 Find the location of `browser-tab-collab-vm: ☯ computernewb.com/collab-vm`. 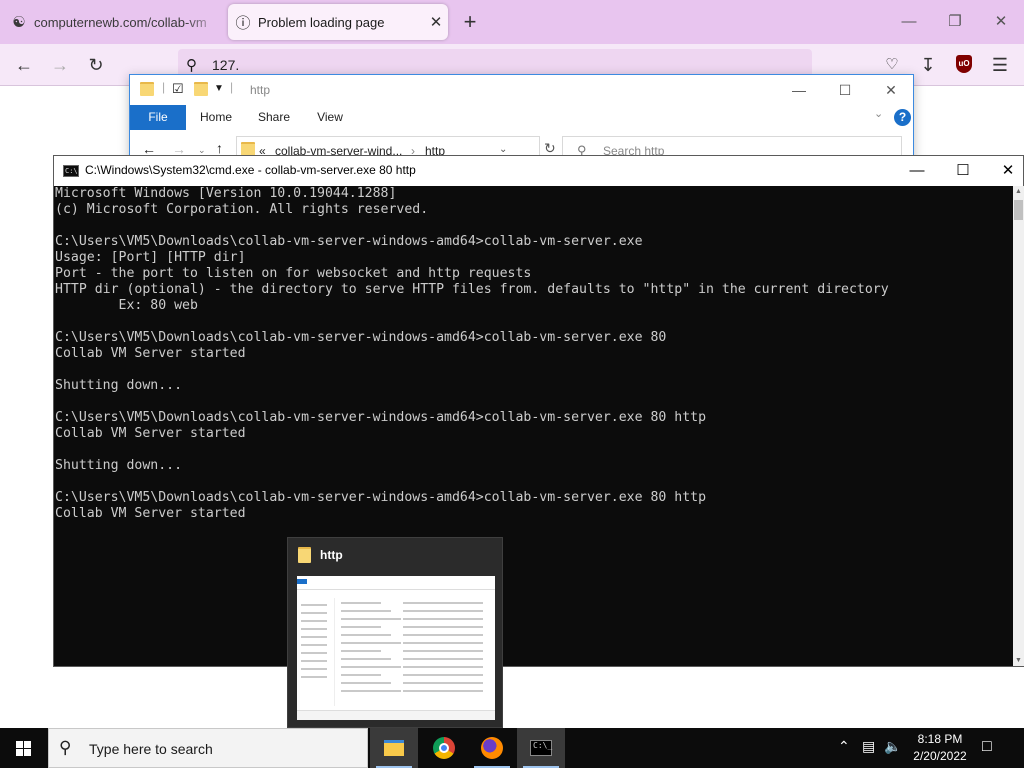

browser-tab-collab-vm: ☯ computernewb.com/collab-vm is located at coordinates (113, 22).